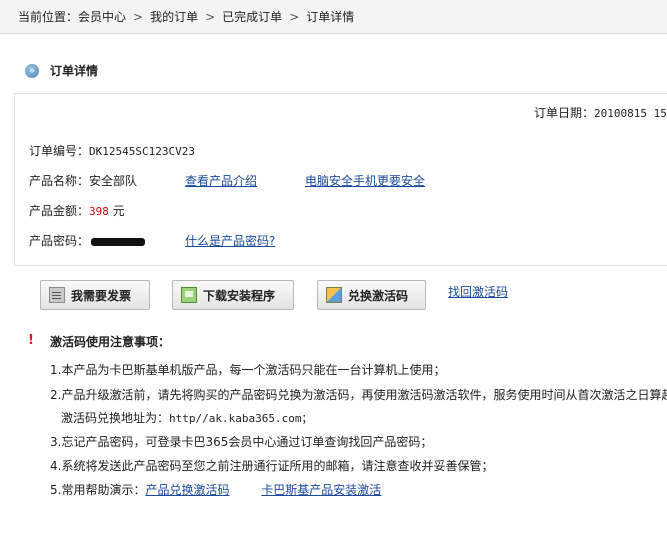 This screenshot has width=667, height=533. I want to click on invoice-button: 我需要发票, so click(95, 295).